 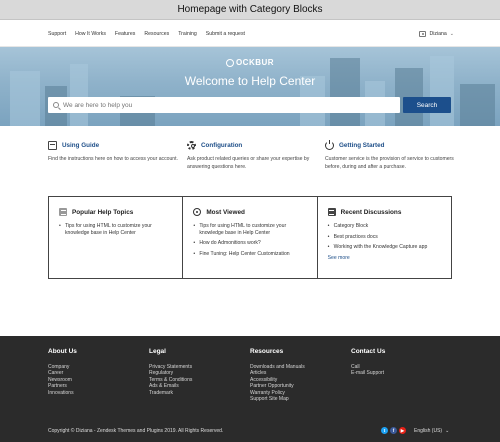 What do you see at coordinates (402, 430) in the screenshot?
I see `youtube-icon: ▶` at bounding box center [402, 430].